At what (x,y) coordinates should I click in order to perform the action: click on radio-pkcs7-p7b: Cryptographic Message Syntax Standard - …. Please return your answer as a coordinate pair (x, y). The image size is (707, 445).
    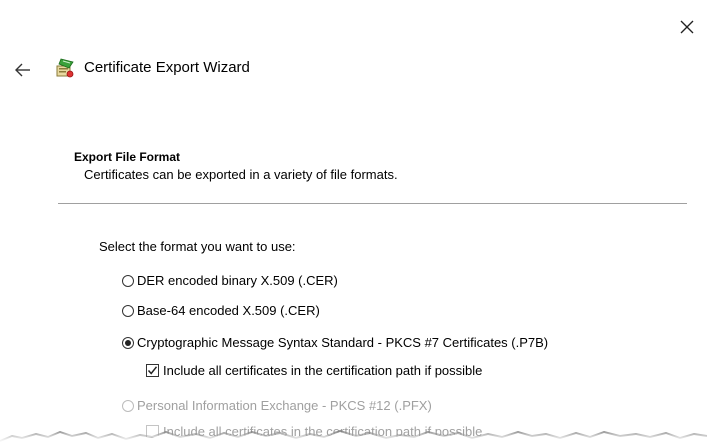
    Looking at the image, I should click on (335, 342).